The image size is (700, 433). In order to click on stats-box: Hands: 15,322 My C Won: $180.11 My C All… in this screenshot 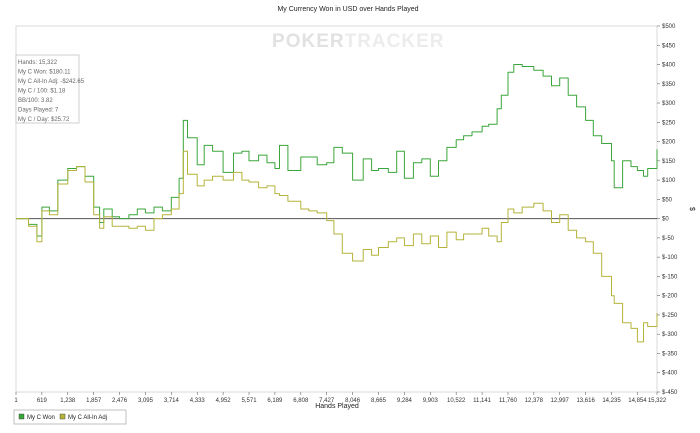, I will do `click(50, 89)`.